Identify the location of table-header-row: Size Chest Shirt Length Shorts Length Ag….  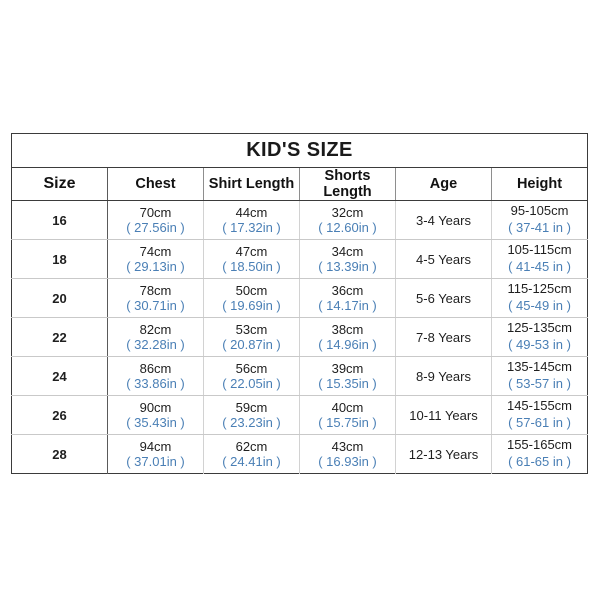
(299, 184).